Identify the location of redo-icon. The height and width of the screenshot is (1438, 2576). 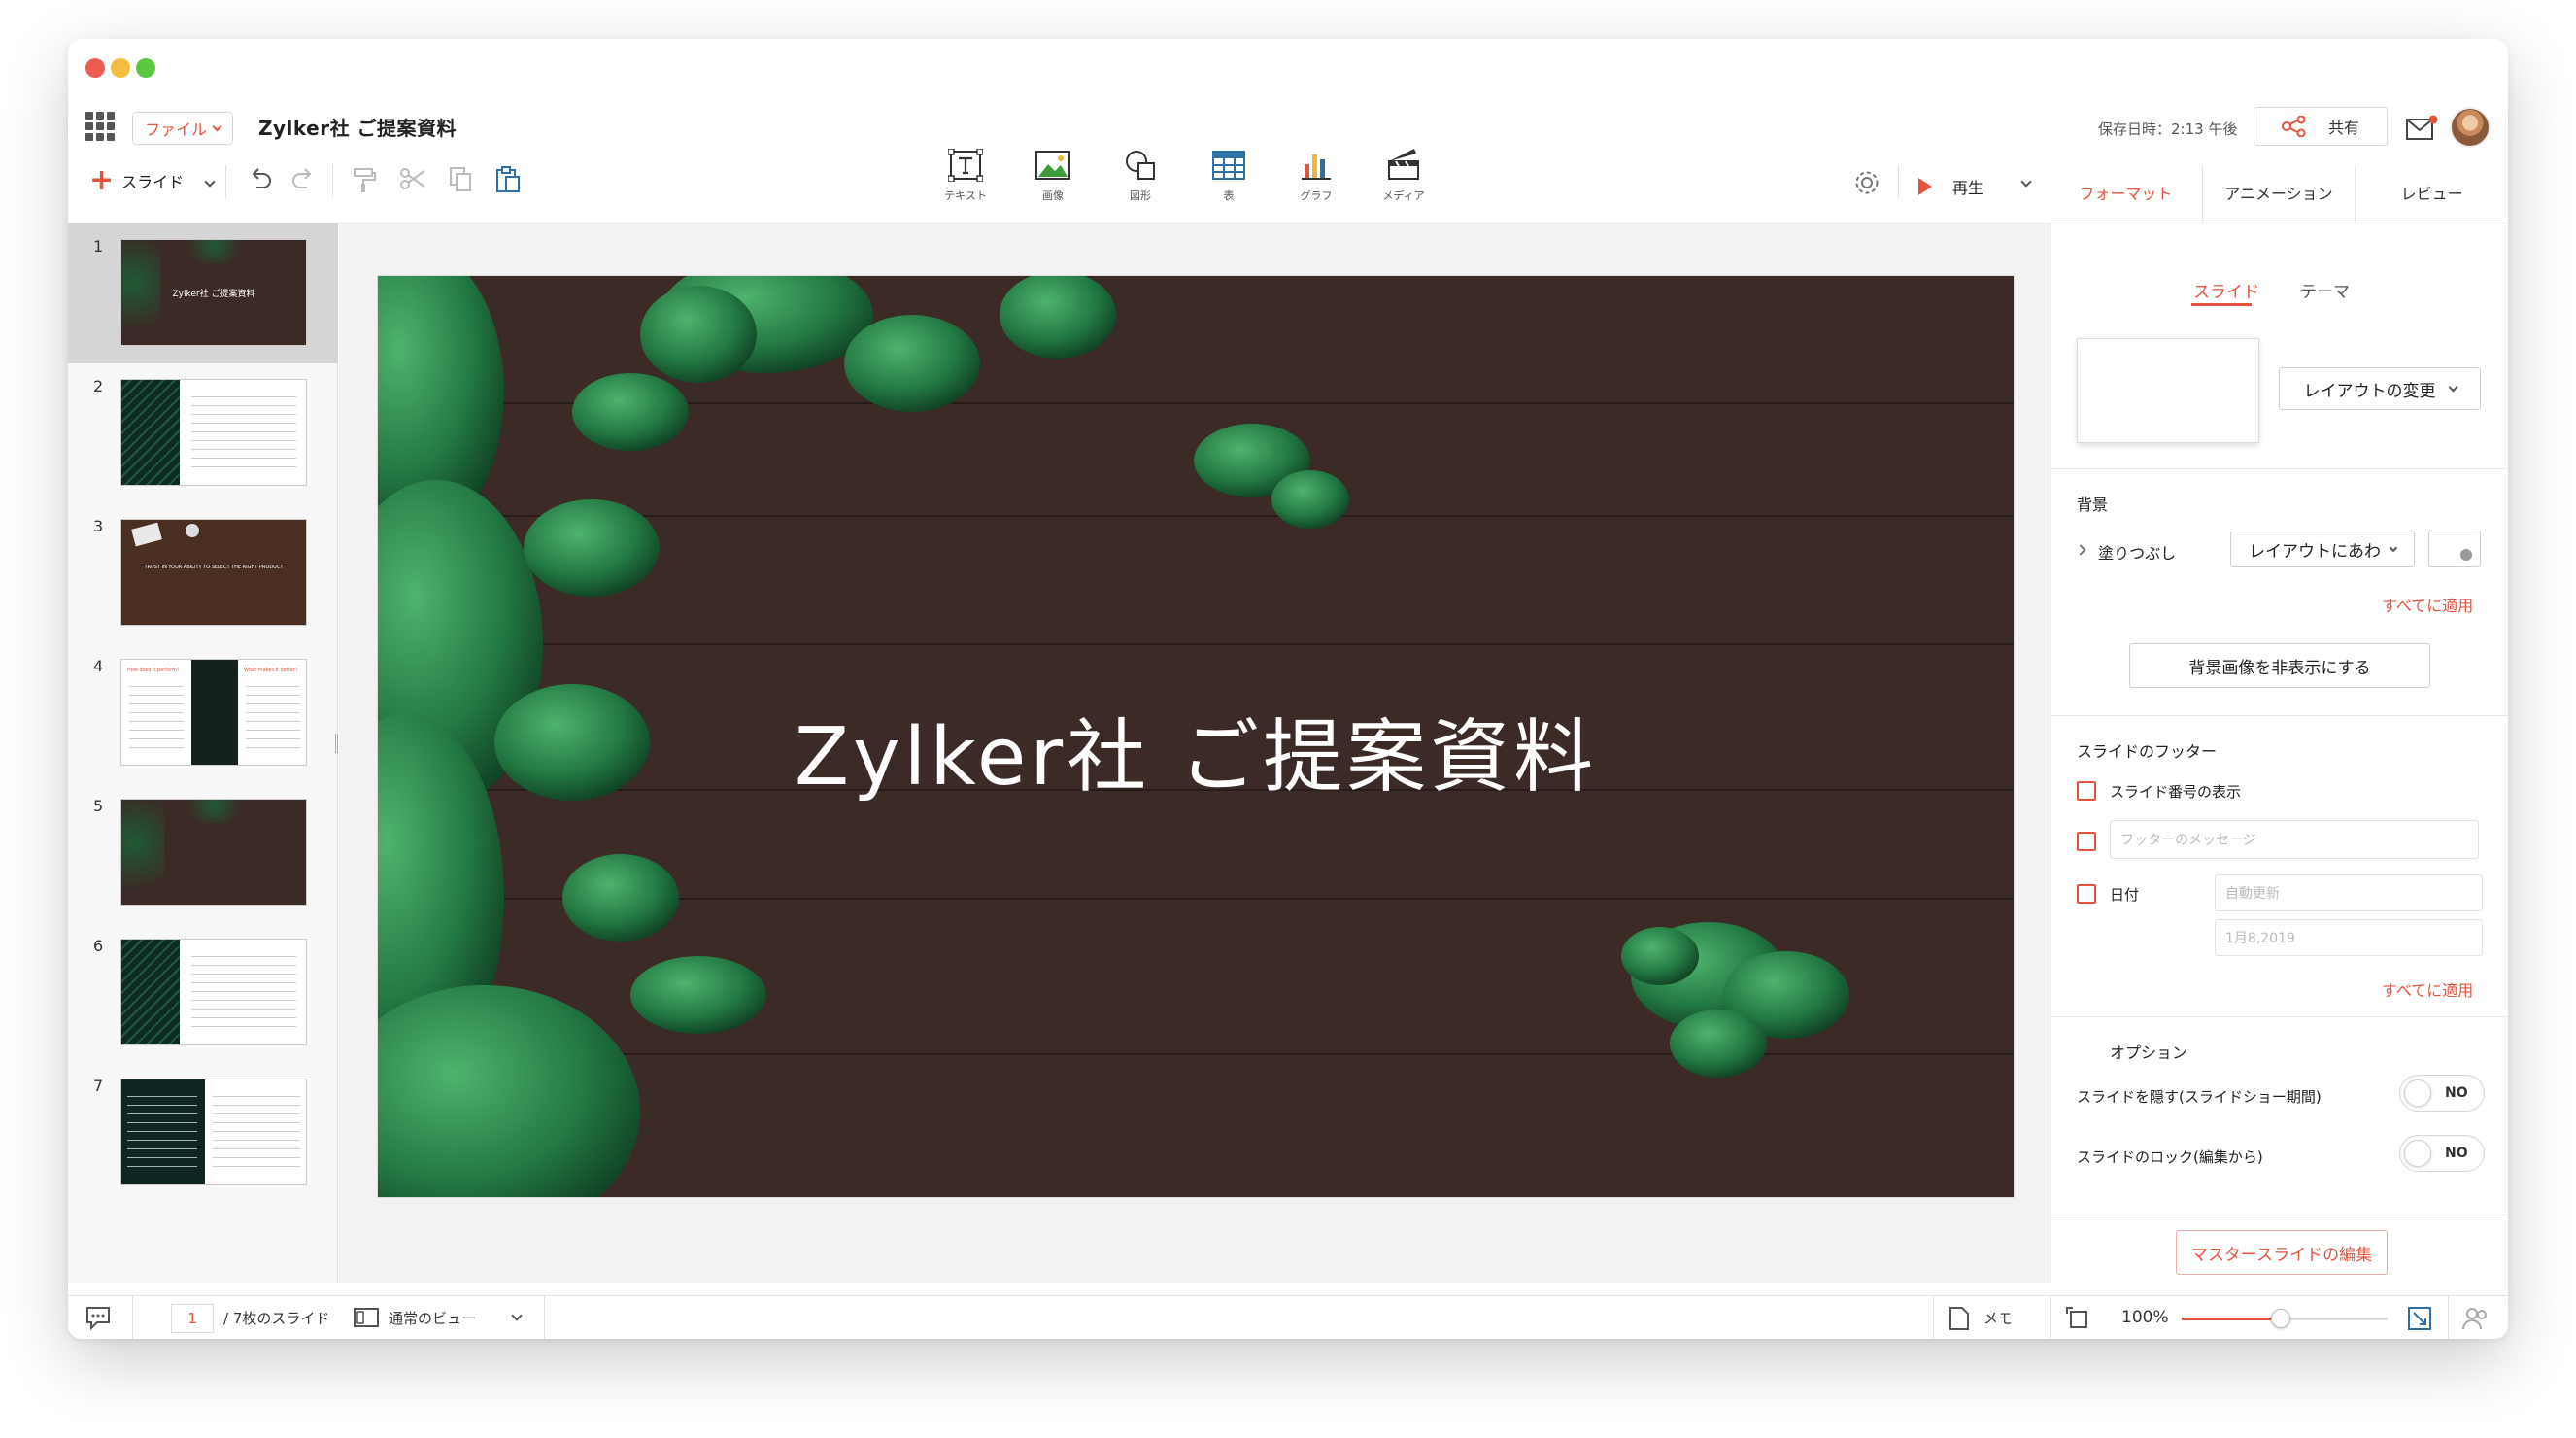
(303, 178).